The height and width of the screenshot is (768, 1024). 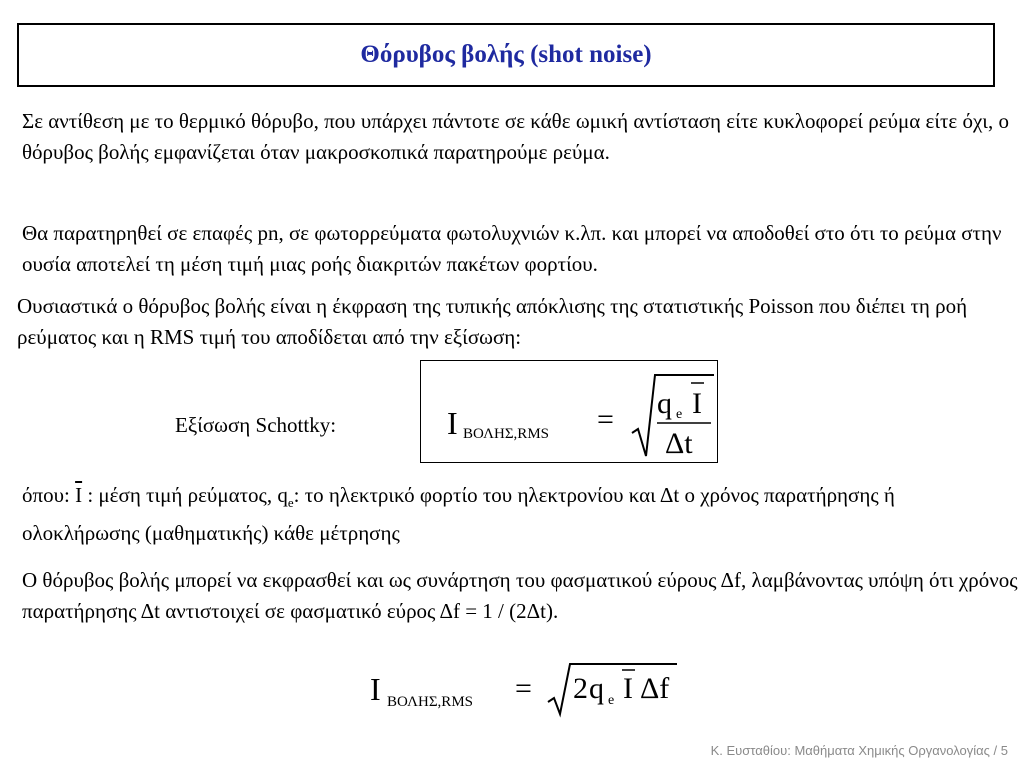 I want to click on eq2-df: Δf, so click(x=654, y=688).